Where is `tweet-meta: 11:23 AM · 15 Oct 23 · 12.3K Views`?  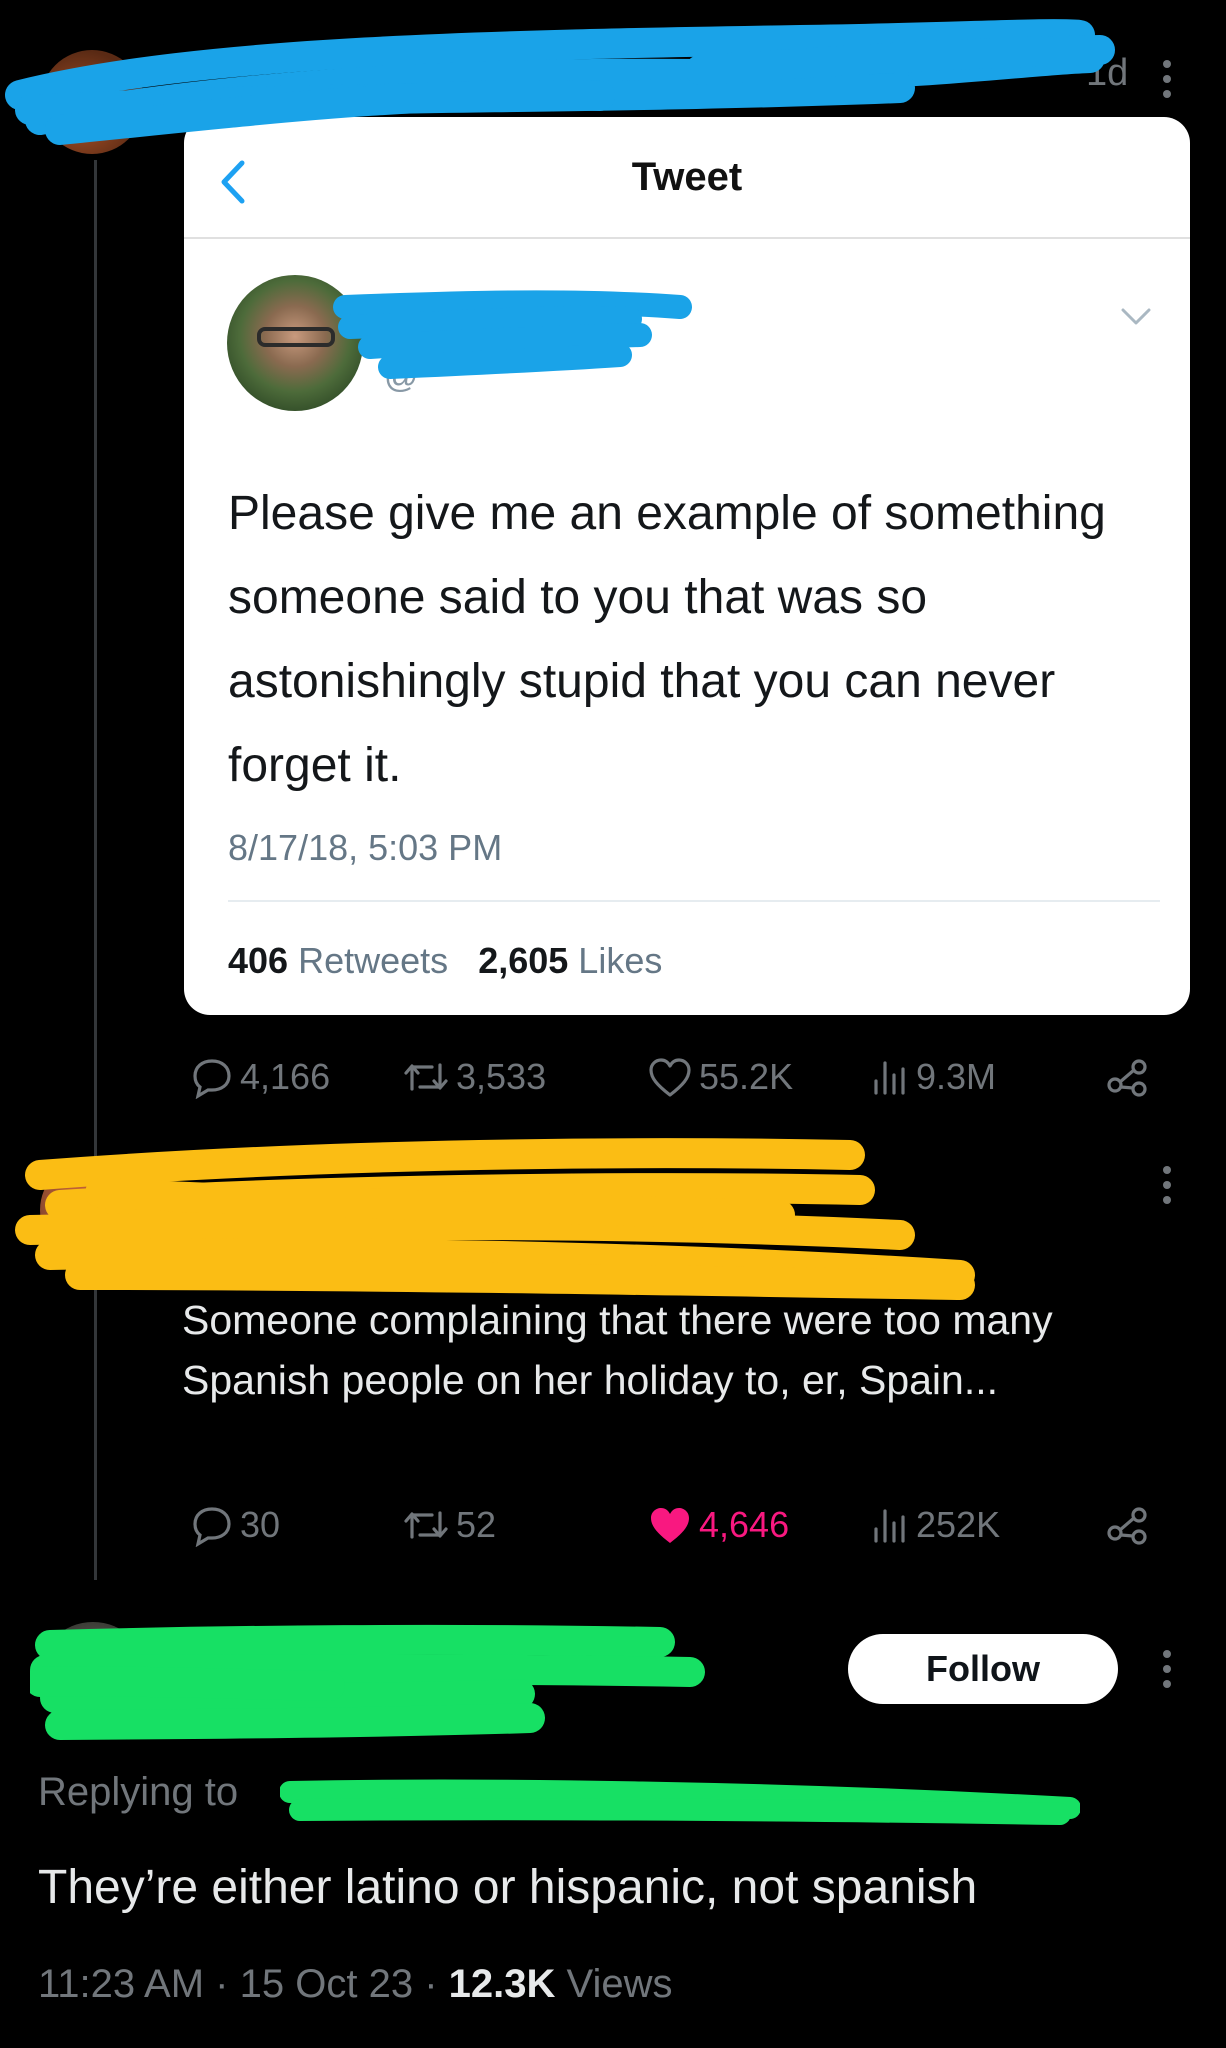
tweet-meta: 11:23 AM · 15 Oct 23 · 12.3K Views is located at coordinates (355, 1984).